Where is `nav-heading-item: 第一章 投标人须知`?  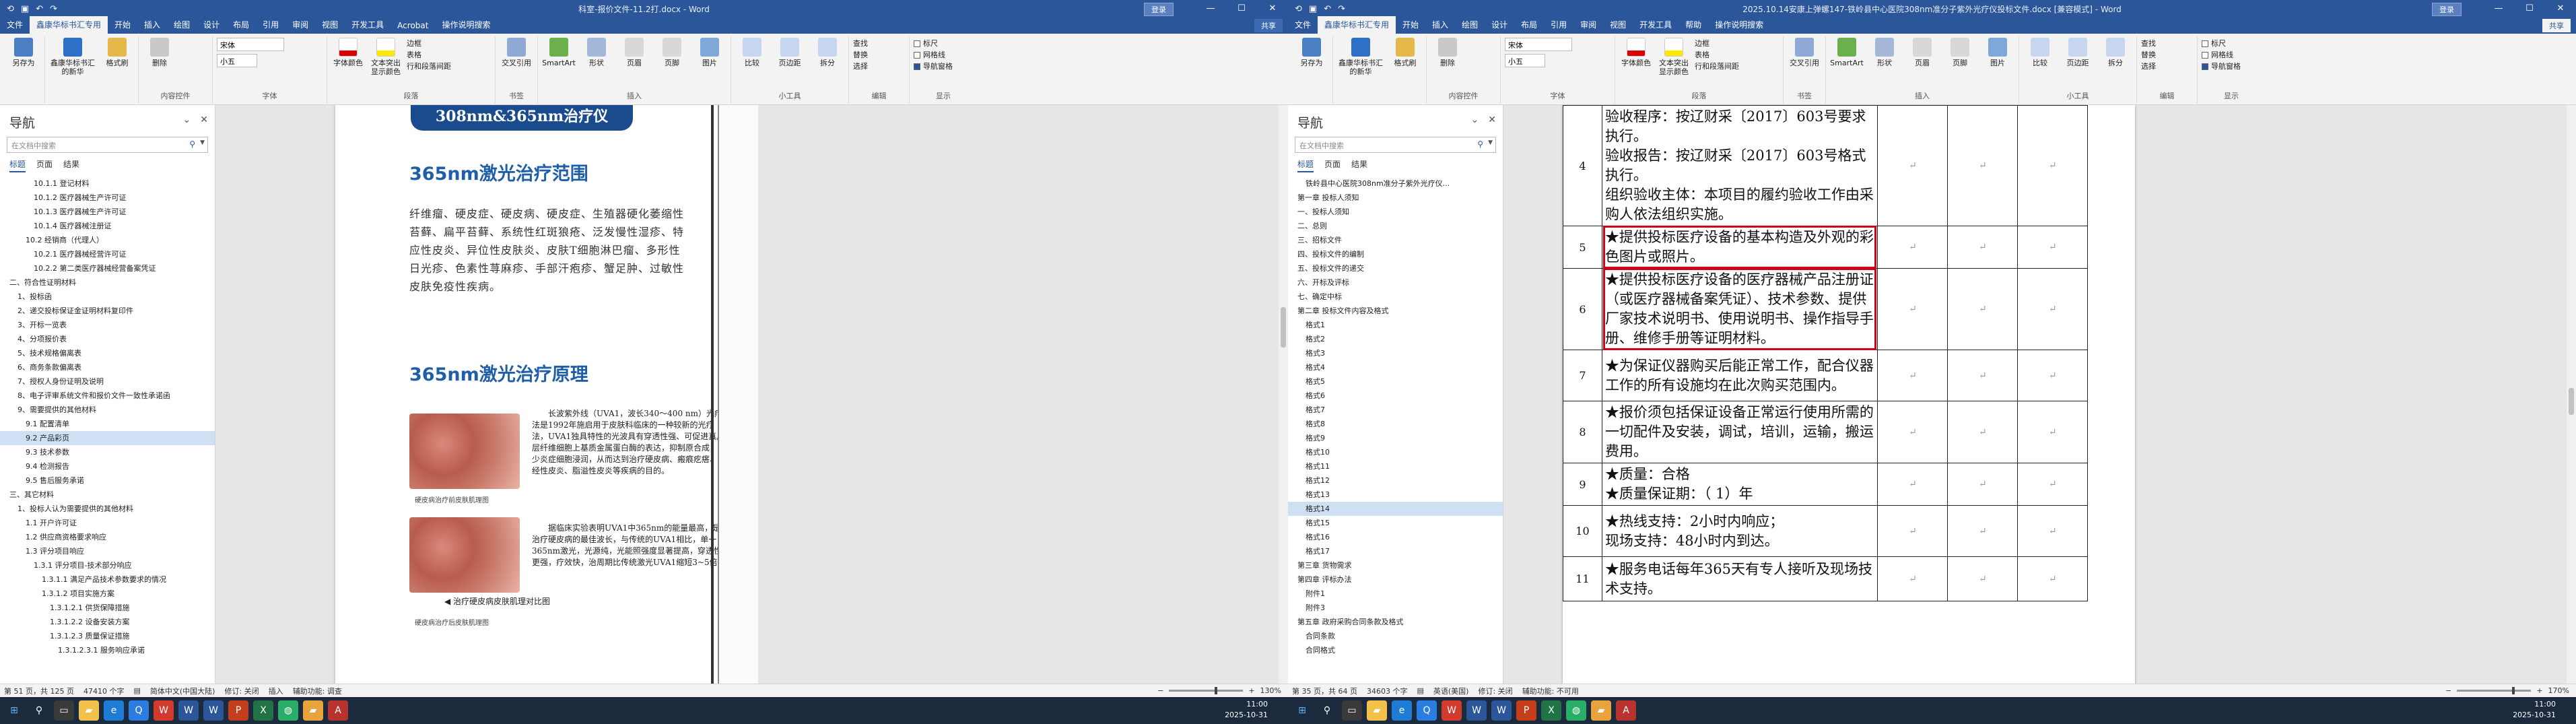
nav-heading-item: 第一章 投标人须知 is located at coordinates (1395, 198).